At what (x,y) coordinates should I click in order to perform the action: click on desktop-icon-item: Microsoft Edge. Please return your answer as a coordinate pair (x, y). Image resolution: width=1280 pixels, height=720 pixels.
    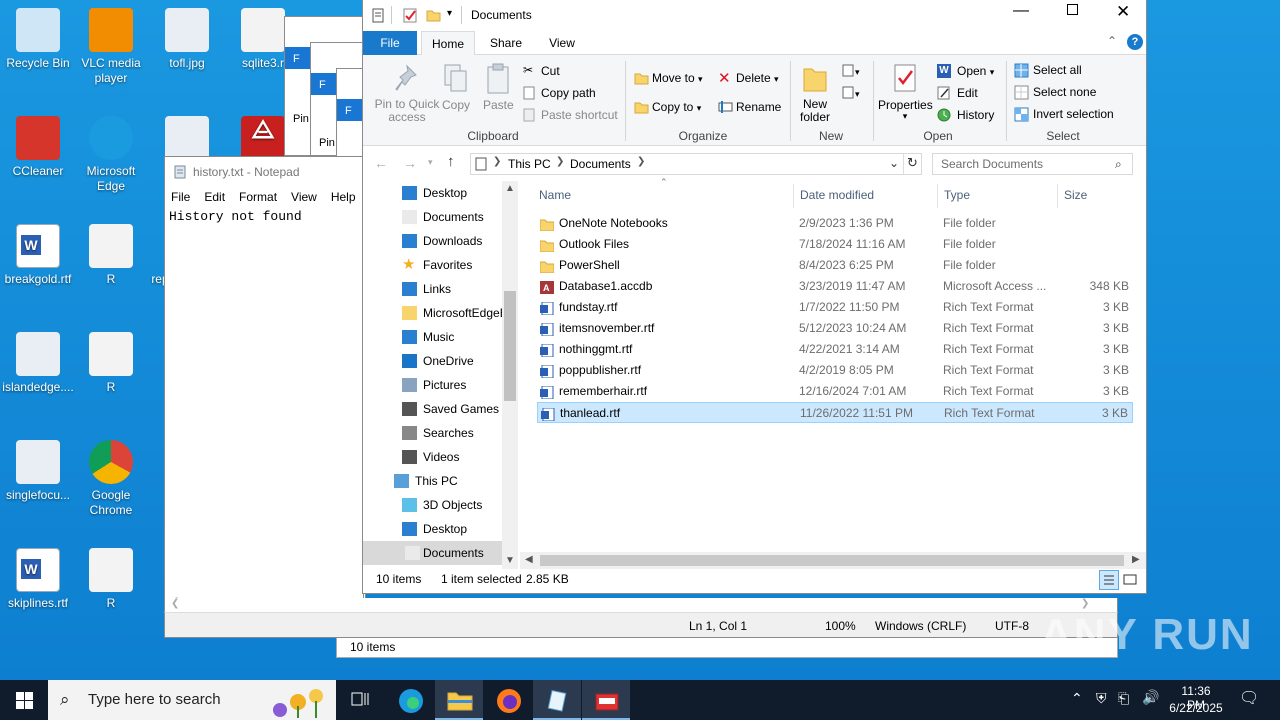
    Looking at the image, I should click on (111, 155).